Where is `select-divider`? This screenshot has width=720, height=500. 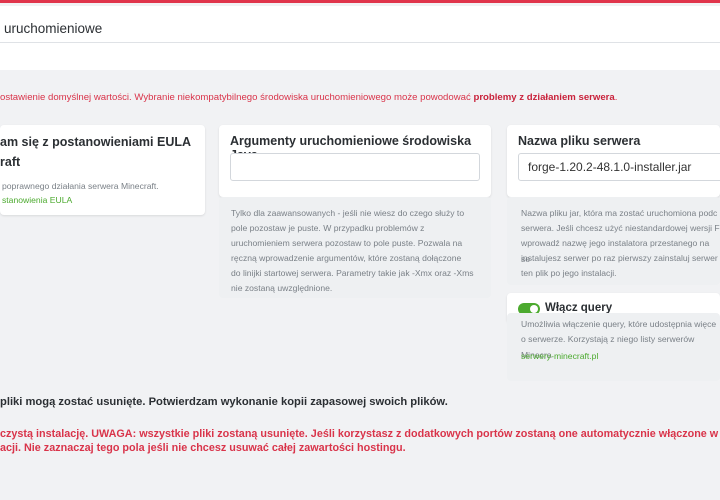
select-divider is located at coordinates (360, 42).